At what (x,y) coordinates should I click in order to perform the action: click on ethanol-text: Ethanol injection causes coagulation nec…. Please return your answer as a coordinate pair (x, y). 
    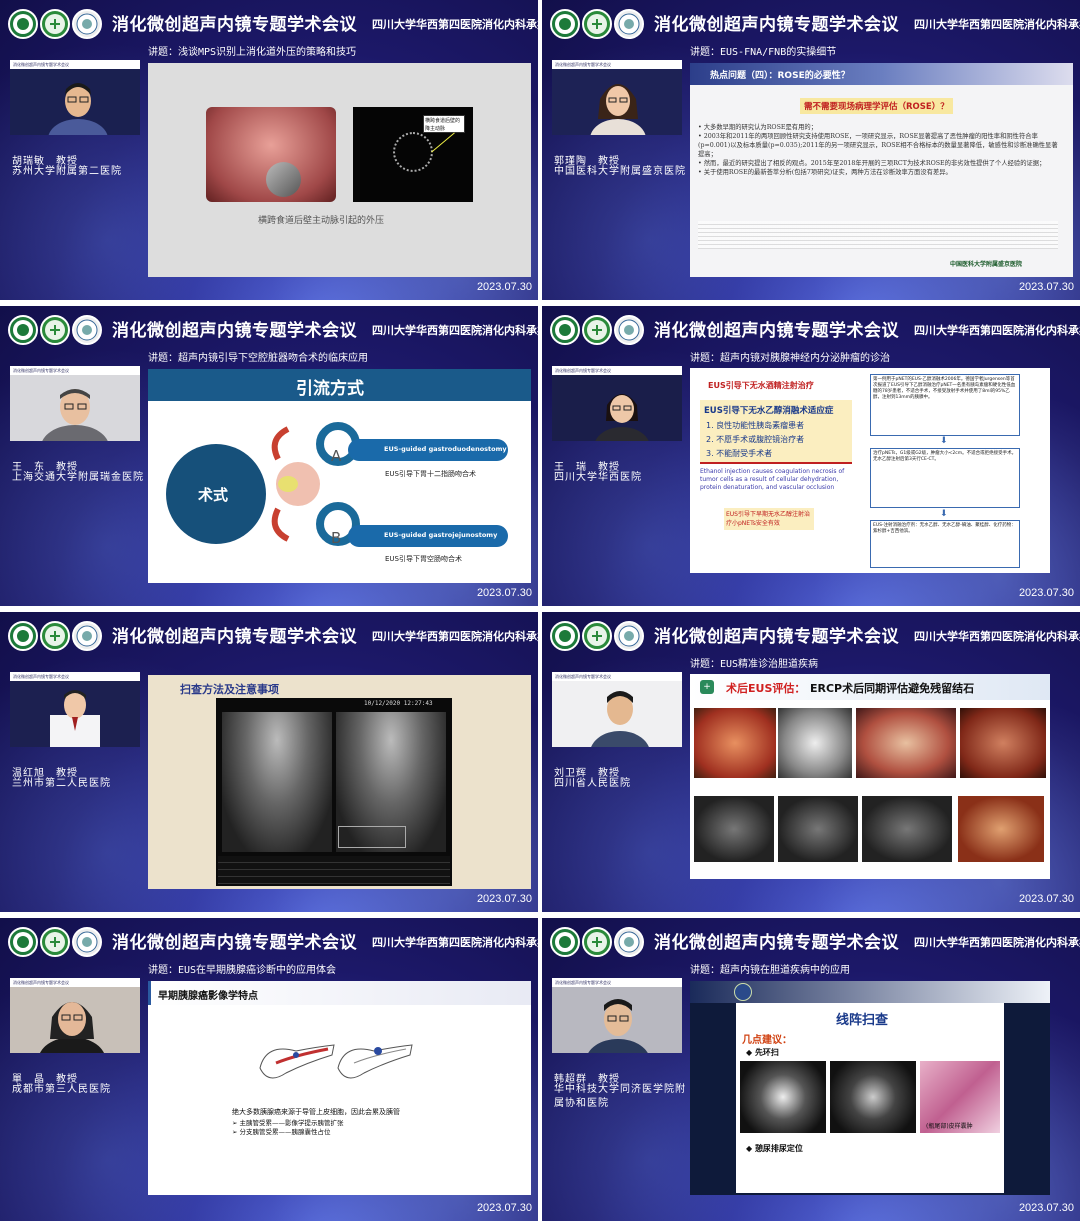
    Looking at the image, I should click on (772, 479).